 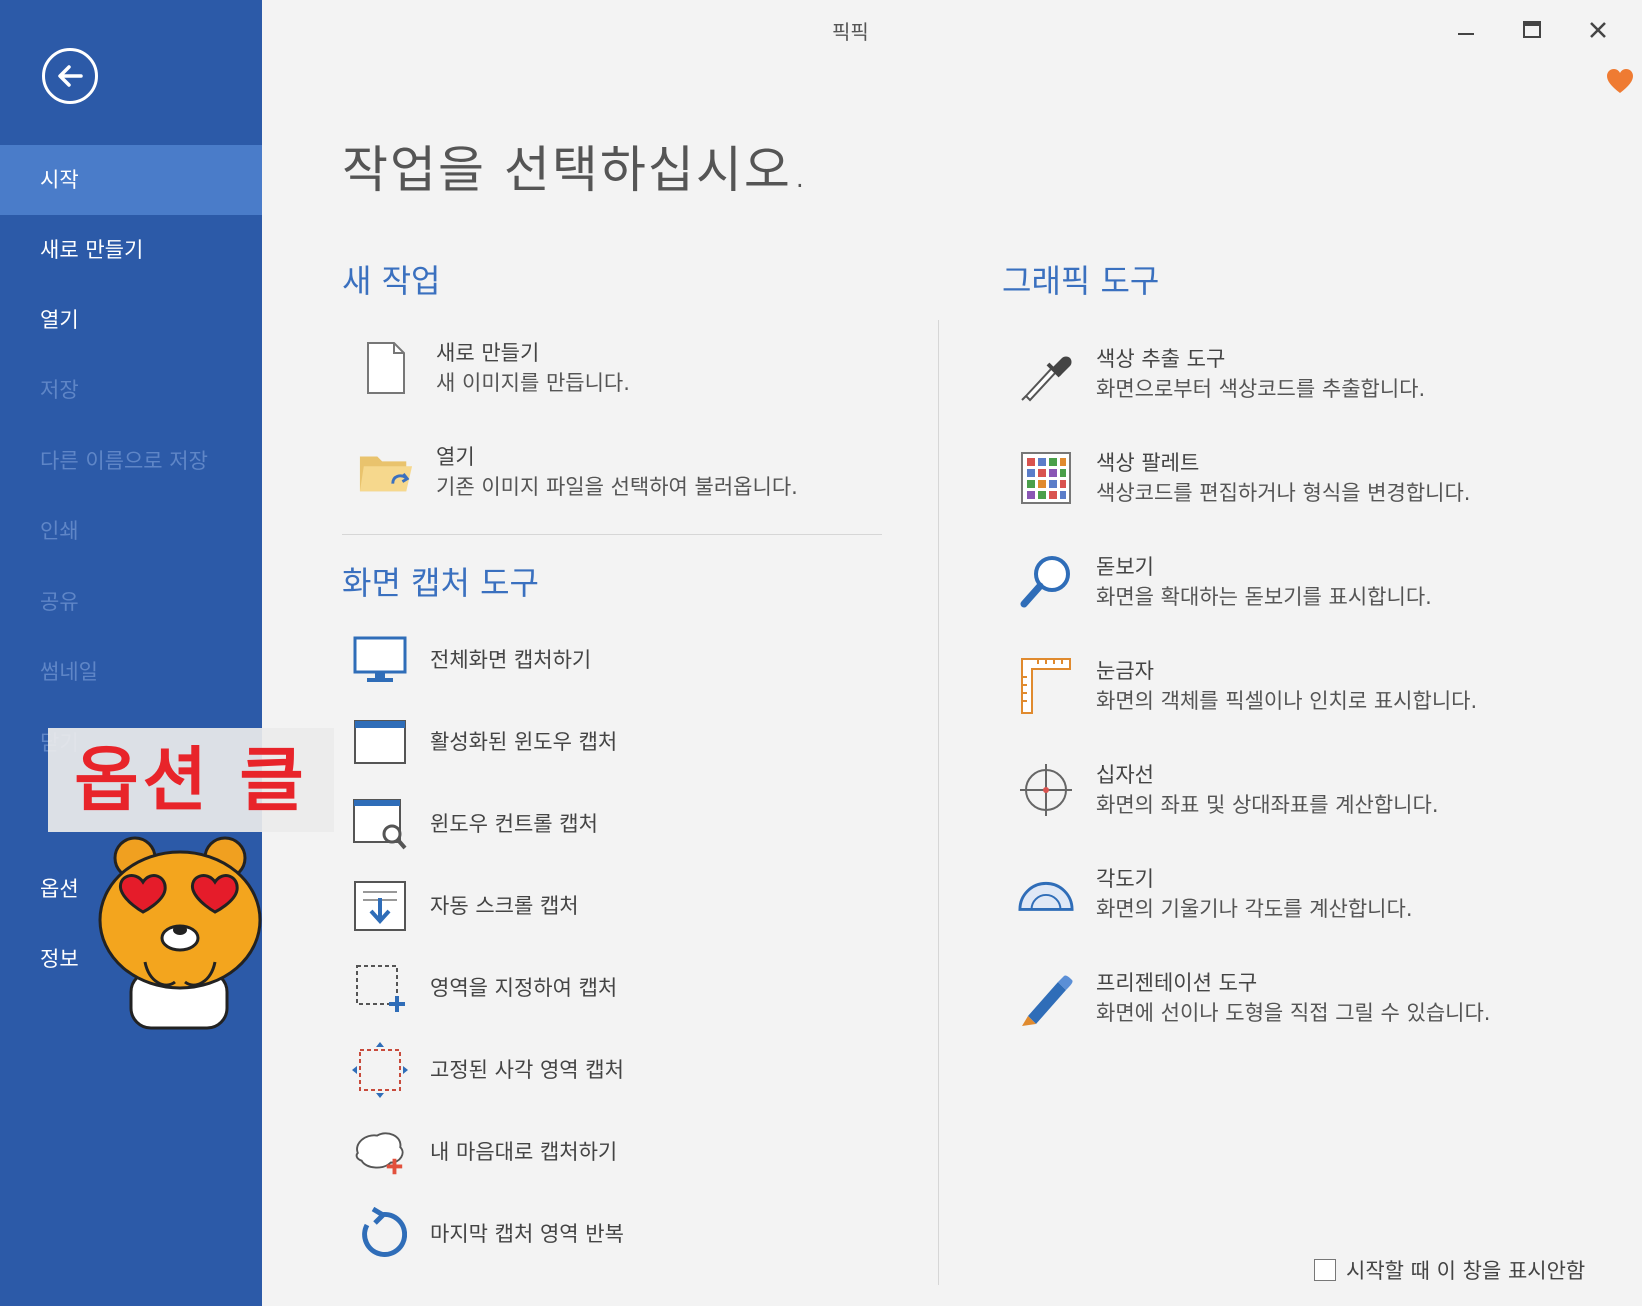 What do you see at coordinates (952, 30) in the screenshot?
I see `titlebar: 픽픽` at bounding box center [952, 30].